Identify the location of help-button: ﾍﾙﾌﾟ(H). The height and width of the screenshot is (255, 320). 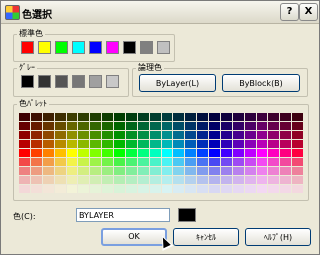
(278, 237).